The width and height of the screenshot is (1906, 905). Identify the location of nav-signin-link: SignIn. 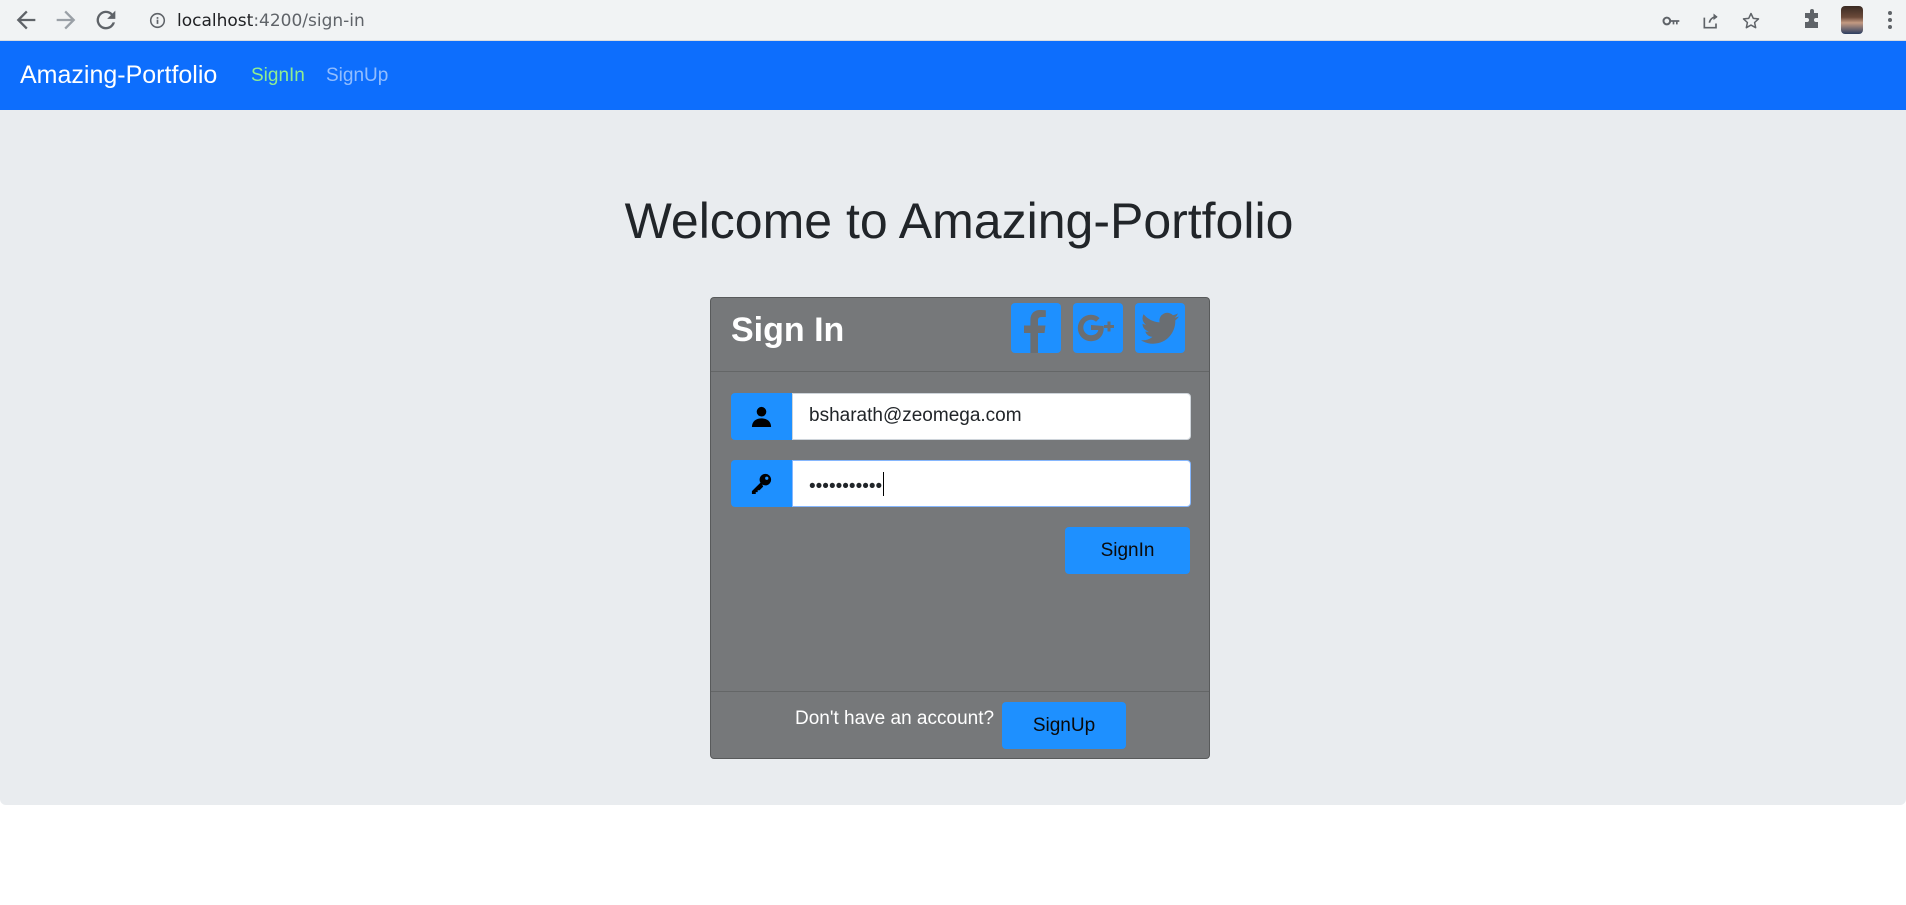
(278, 76).